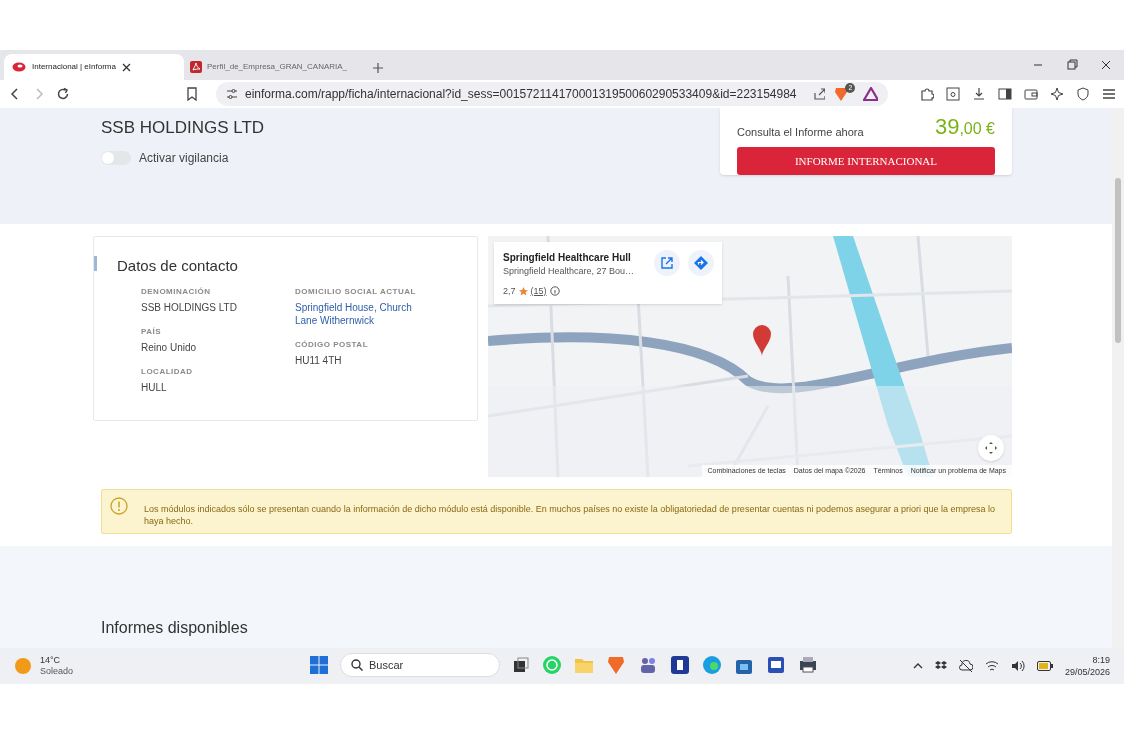  Describe the element at coordinates (953, 94) in the screenshot. I see `window-search-icon` at that location.